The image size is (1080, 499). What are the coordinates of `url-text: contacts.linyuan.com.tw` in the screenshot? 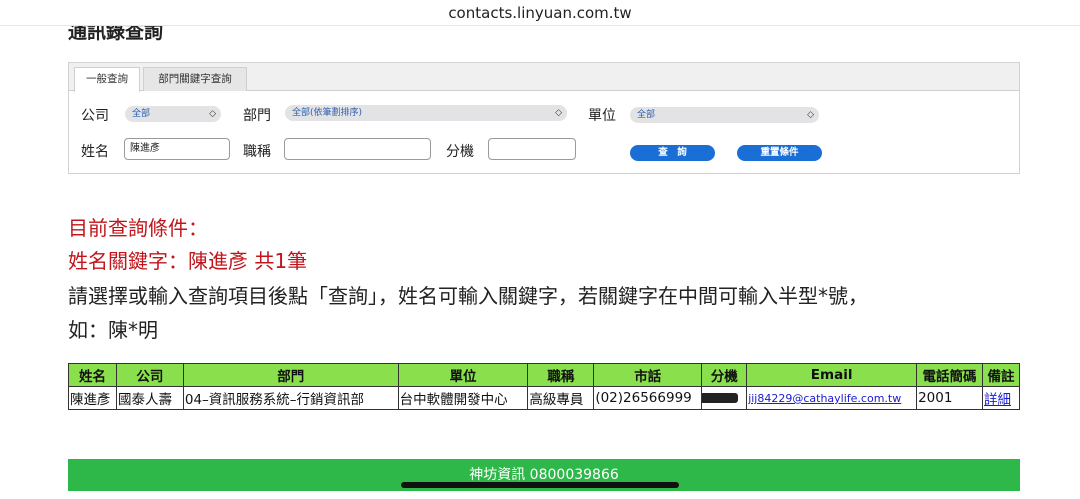 It's located at (540, 13).